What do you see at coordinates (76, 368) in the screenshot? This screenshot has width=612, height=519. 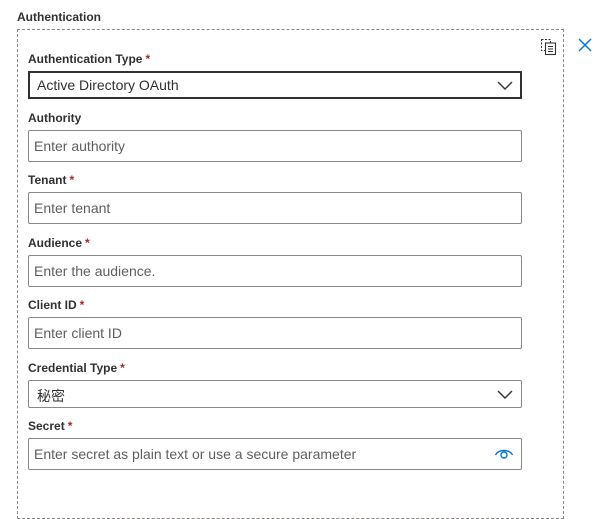 I see `credential-type-label: Credential Type *` at bounding box center [76, 368].